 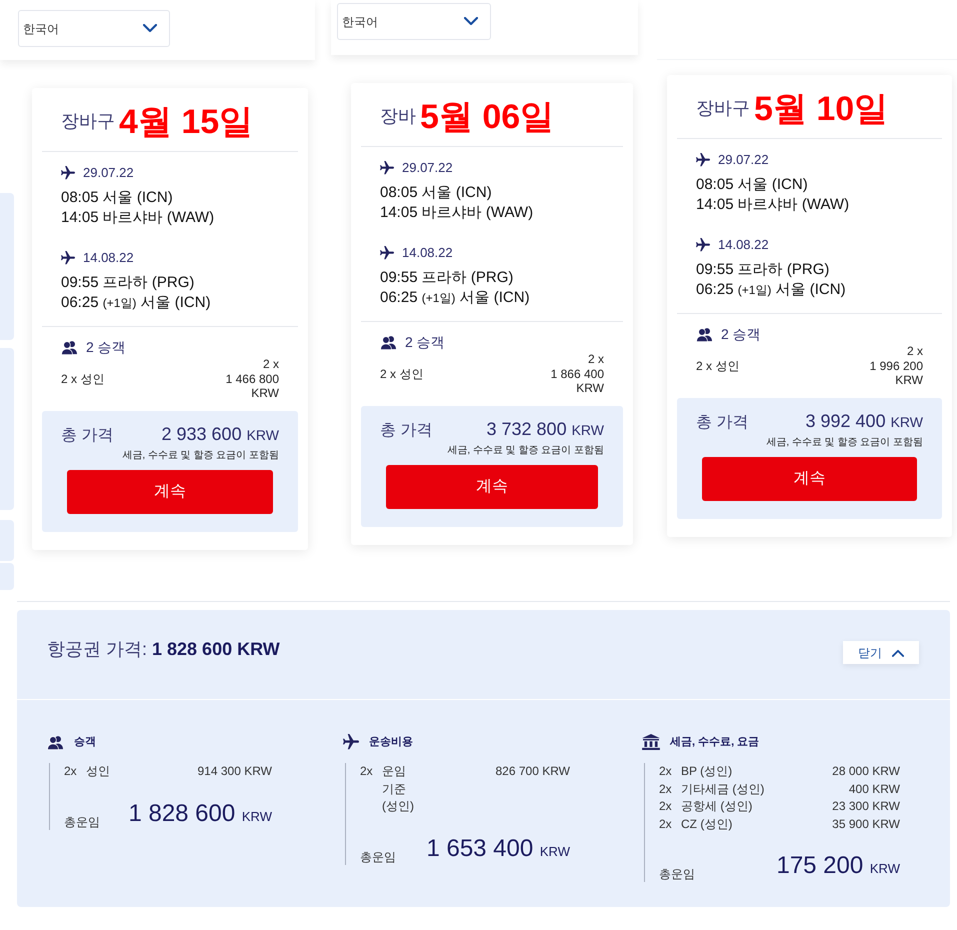 I want to click on passenger-price: 2 x 1 466 800 KRW, so click(x=252, y=378).